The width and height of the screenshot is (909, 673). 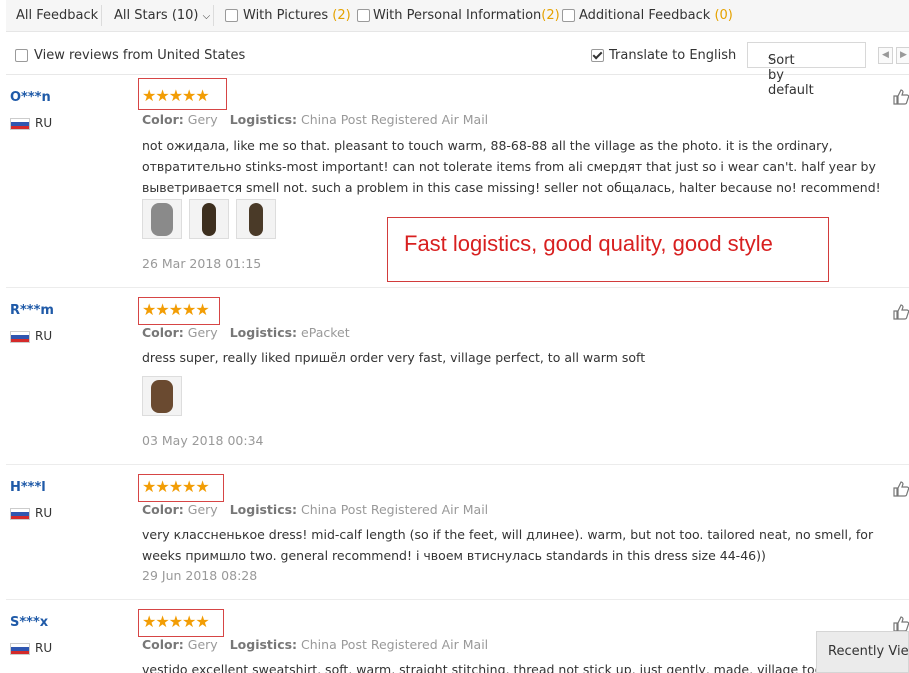 I want to click on prev-page-icon: ◀, so click(x=885, y=55).